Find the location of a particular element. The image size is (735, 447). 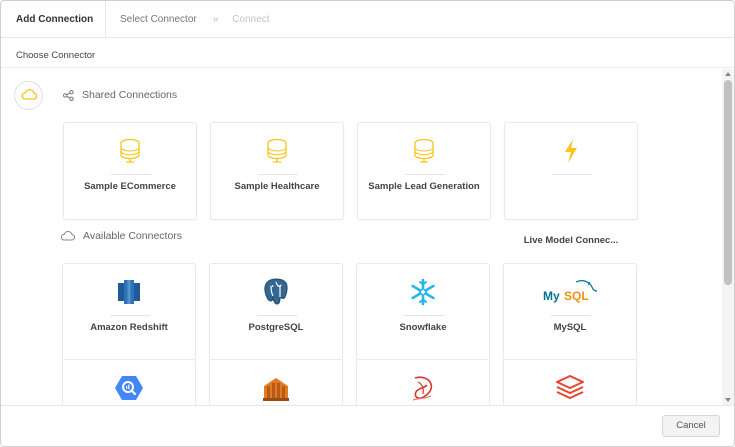

sql-server-icon is located at coordinates (423, 388).